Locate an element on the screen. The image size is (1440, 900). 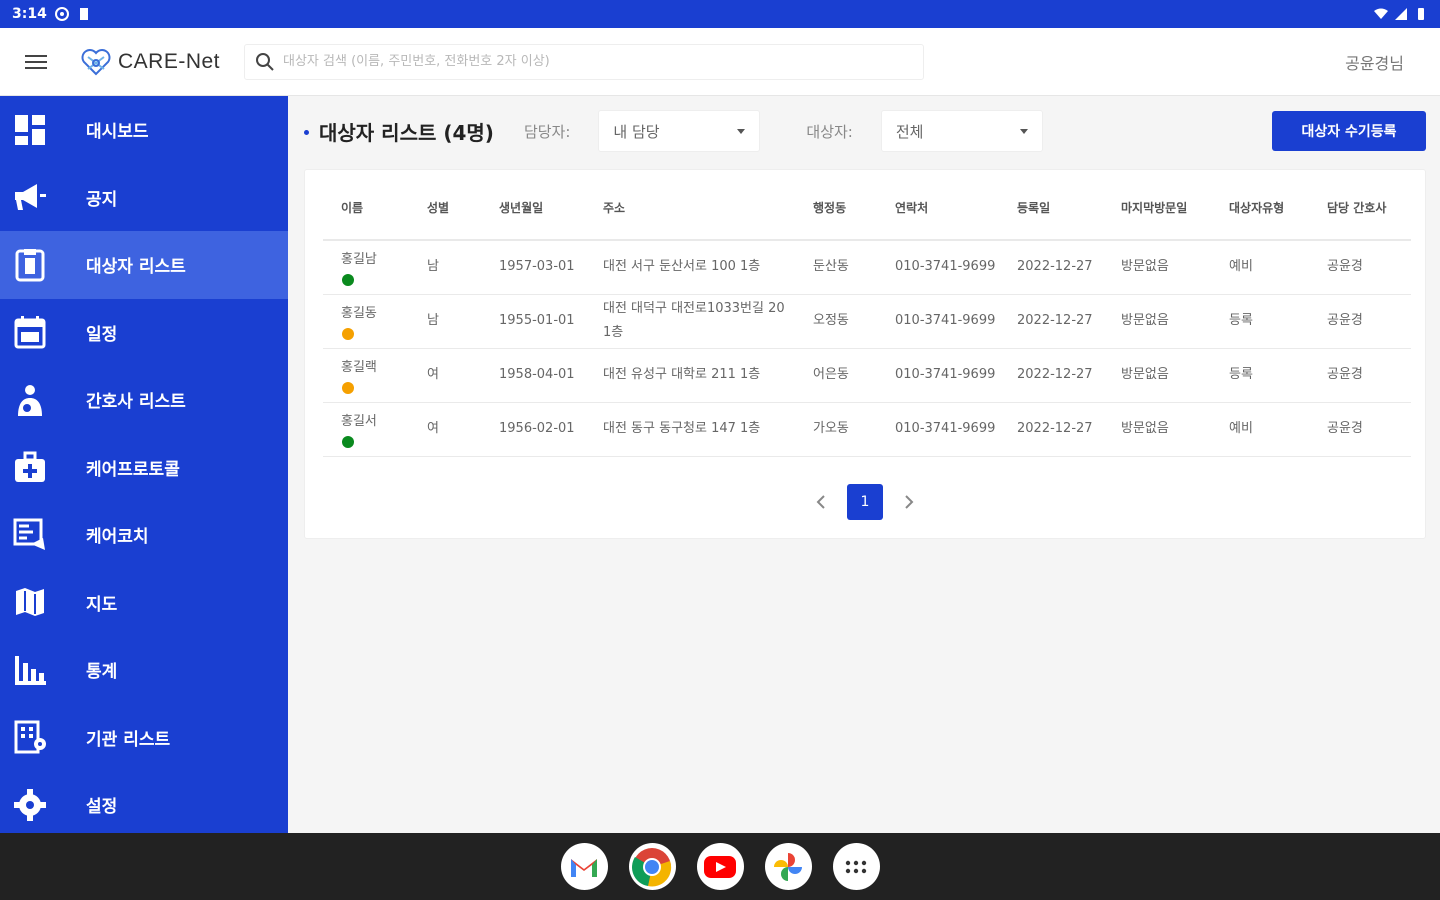
chevron-down-icon is located at coordinates (1023, 131).